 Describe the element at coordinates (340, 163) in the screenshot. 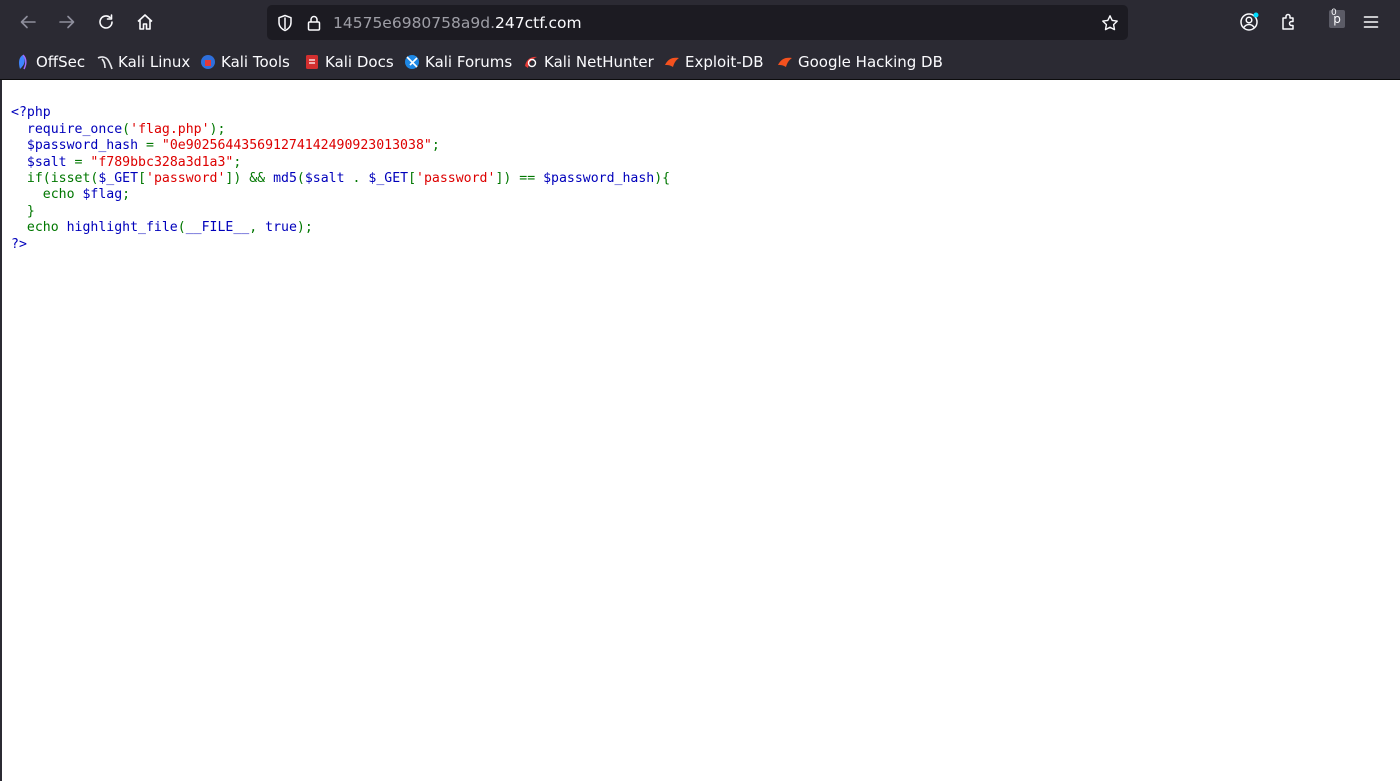

I see `code-line-4: $salt = "f789bbc328a3d1a3";` at that location.